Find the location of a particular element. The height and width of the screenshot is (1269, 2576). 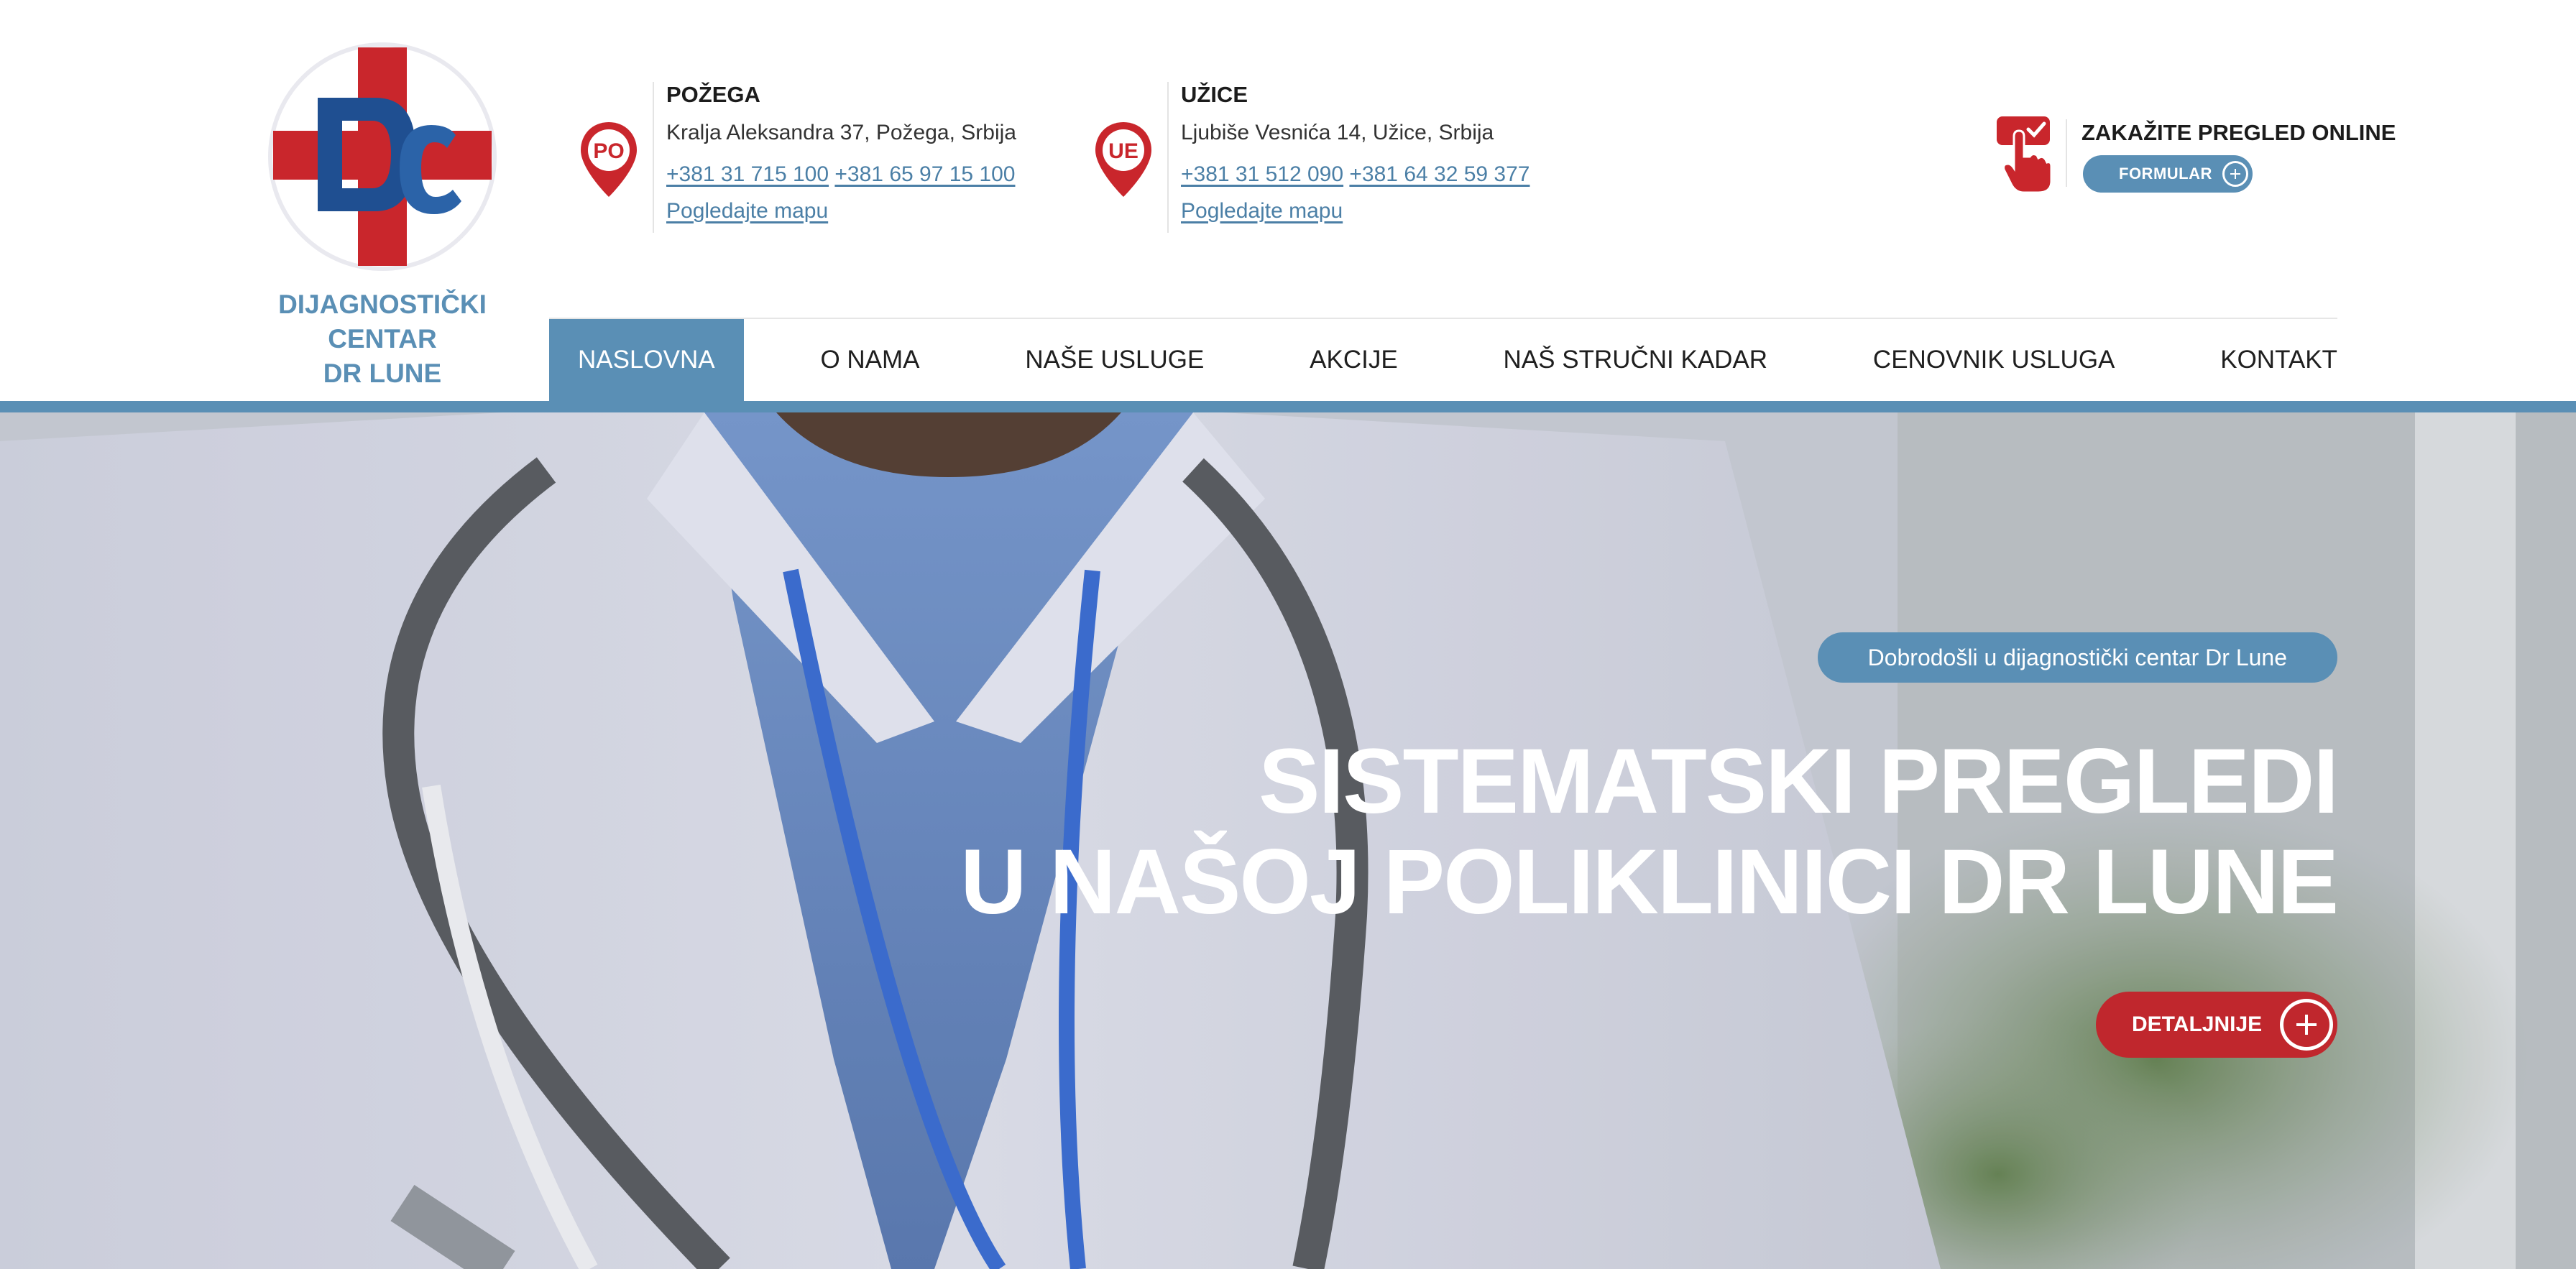

location-phones: +381 31 715 100 +381 65 97 15 100 is located at coordinates (867, 175).